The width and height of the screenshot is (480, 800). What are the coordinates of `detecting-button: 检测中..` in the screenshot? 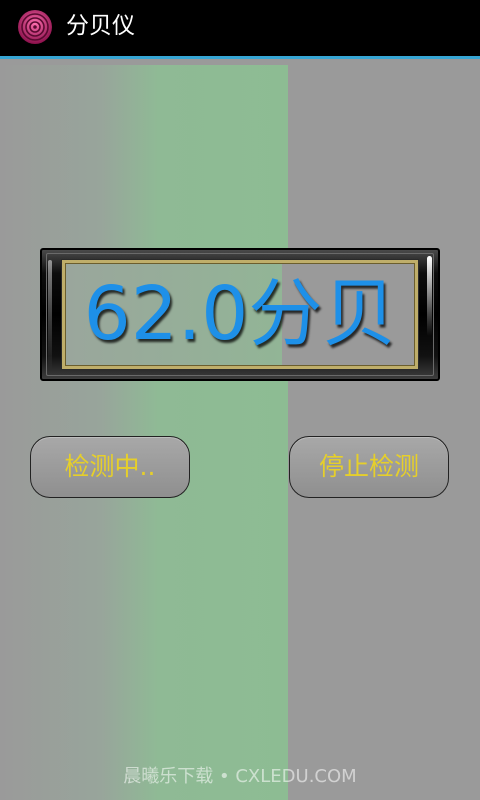 It's located at (110, 467).